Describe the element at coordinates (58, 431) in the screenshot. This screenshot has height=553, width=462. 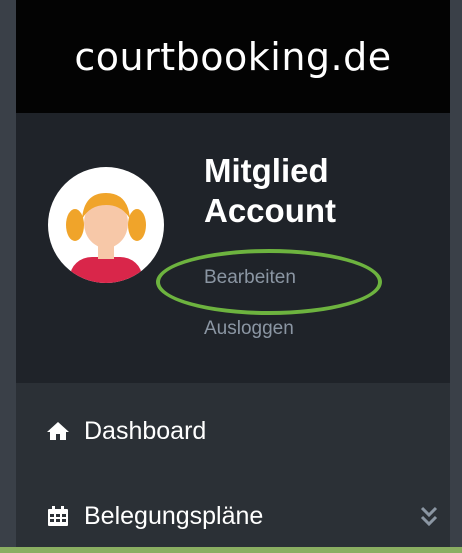
I see `home-icon` at that location.